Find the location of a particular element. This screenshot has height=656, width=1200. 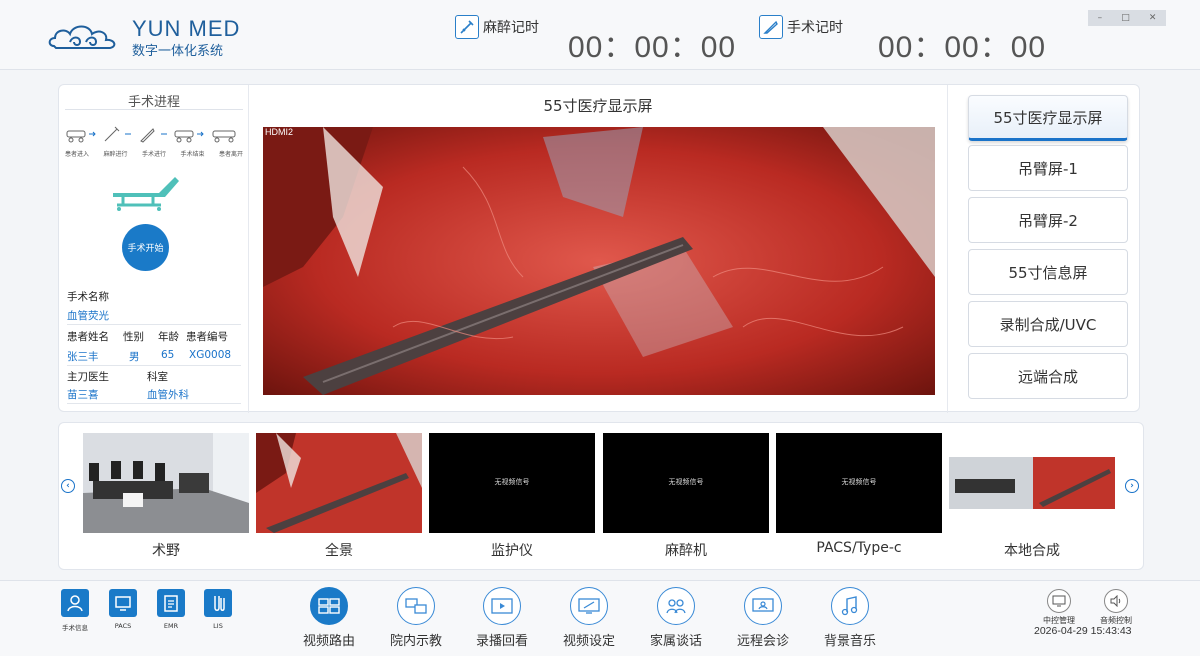

syringe-icon is located at coordinates (467, 27).